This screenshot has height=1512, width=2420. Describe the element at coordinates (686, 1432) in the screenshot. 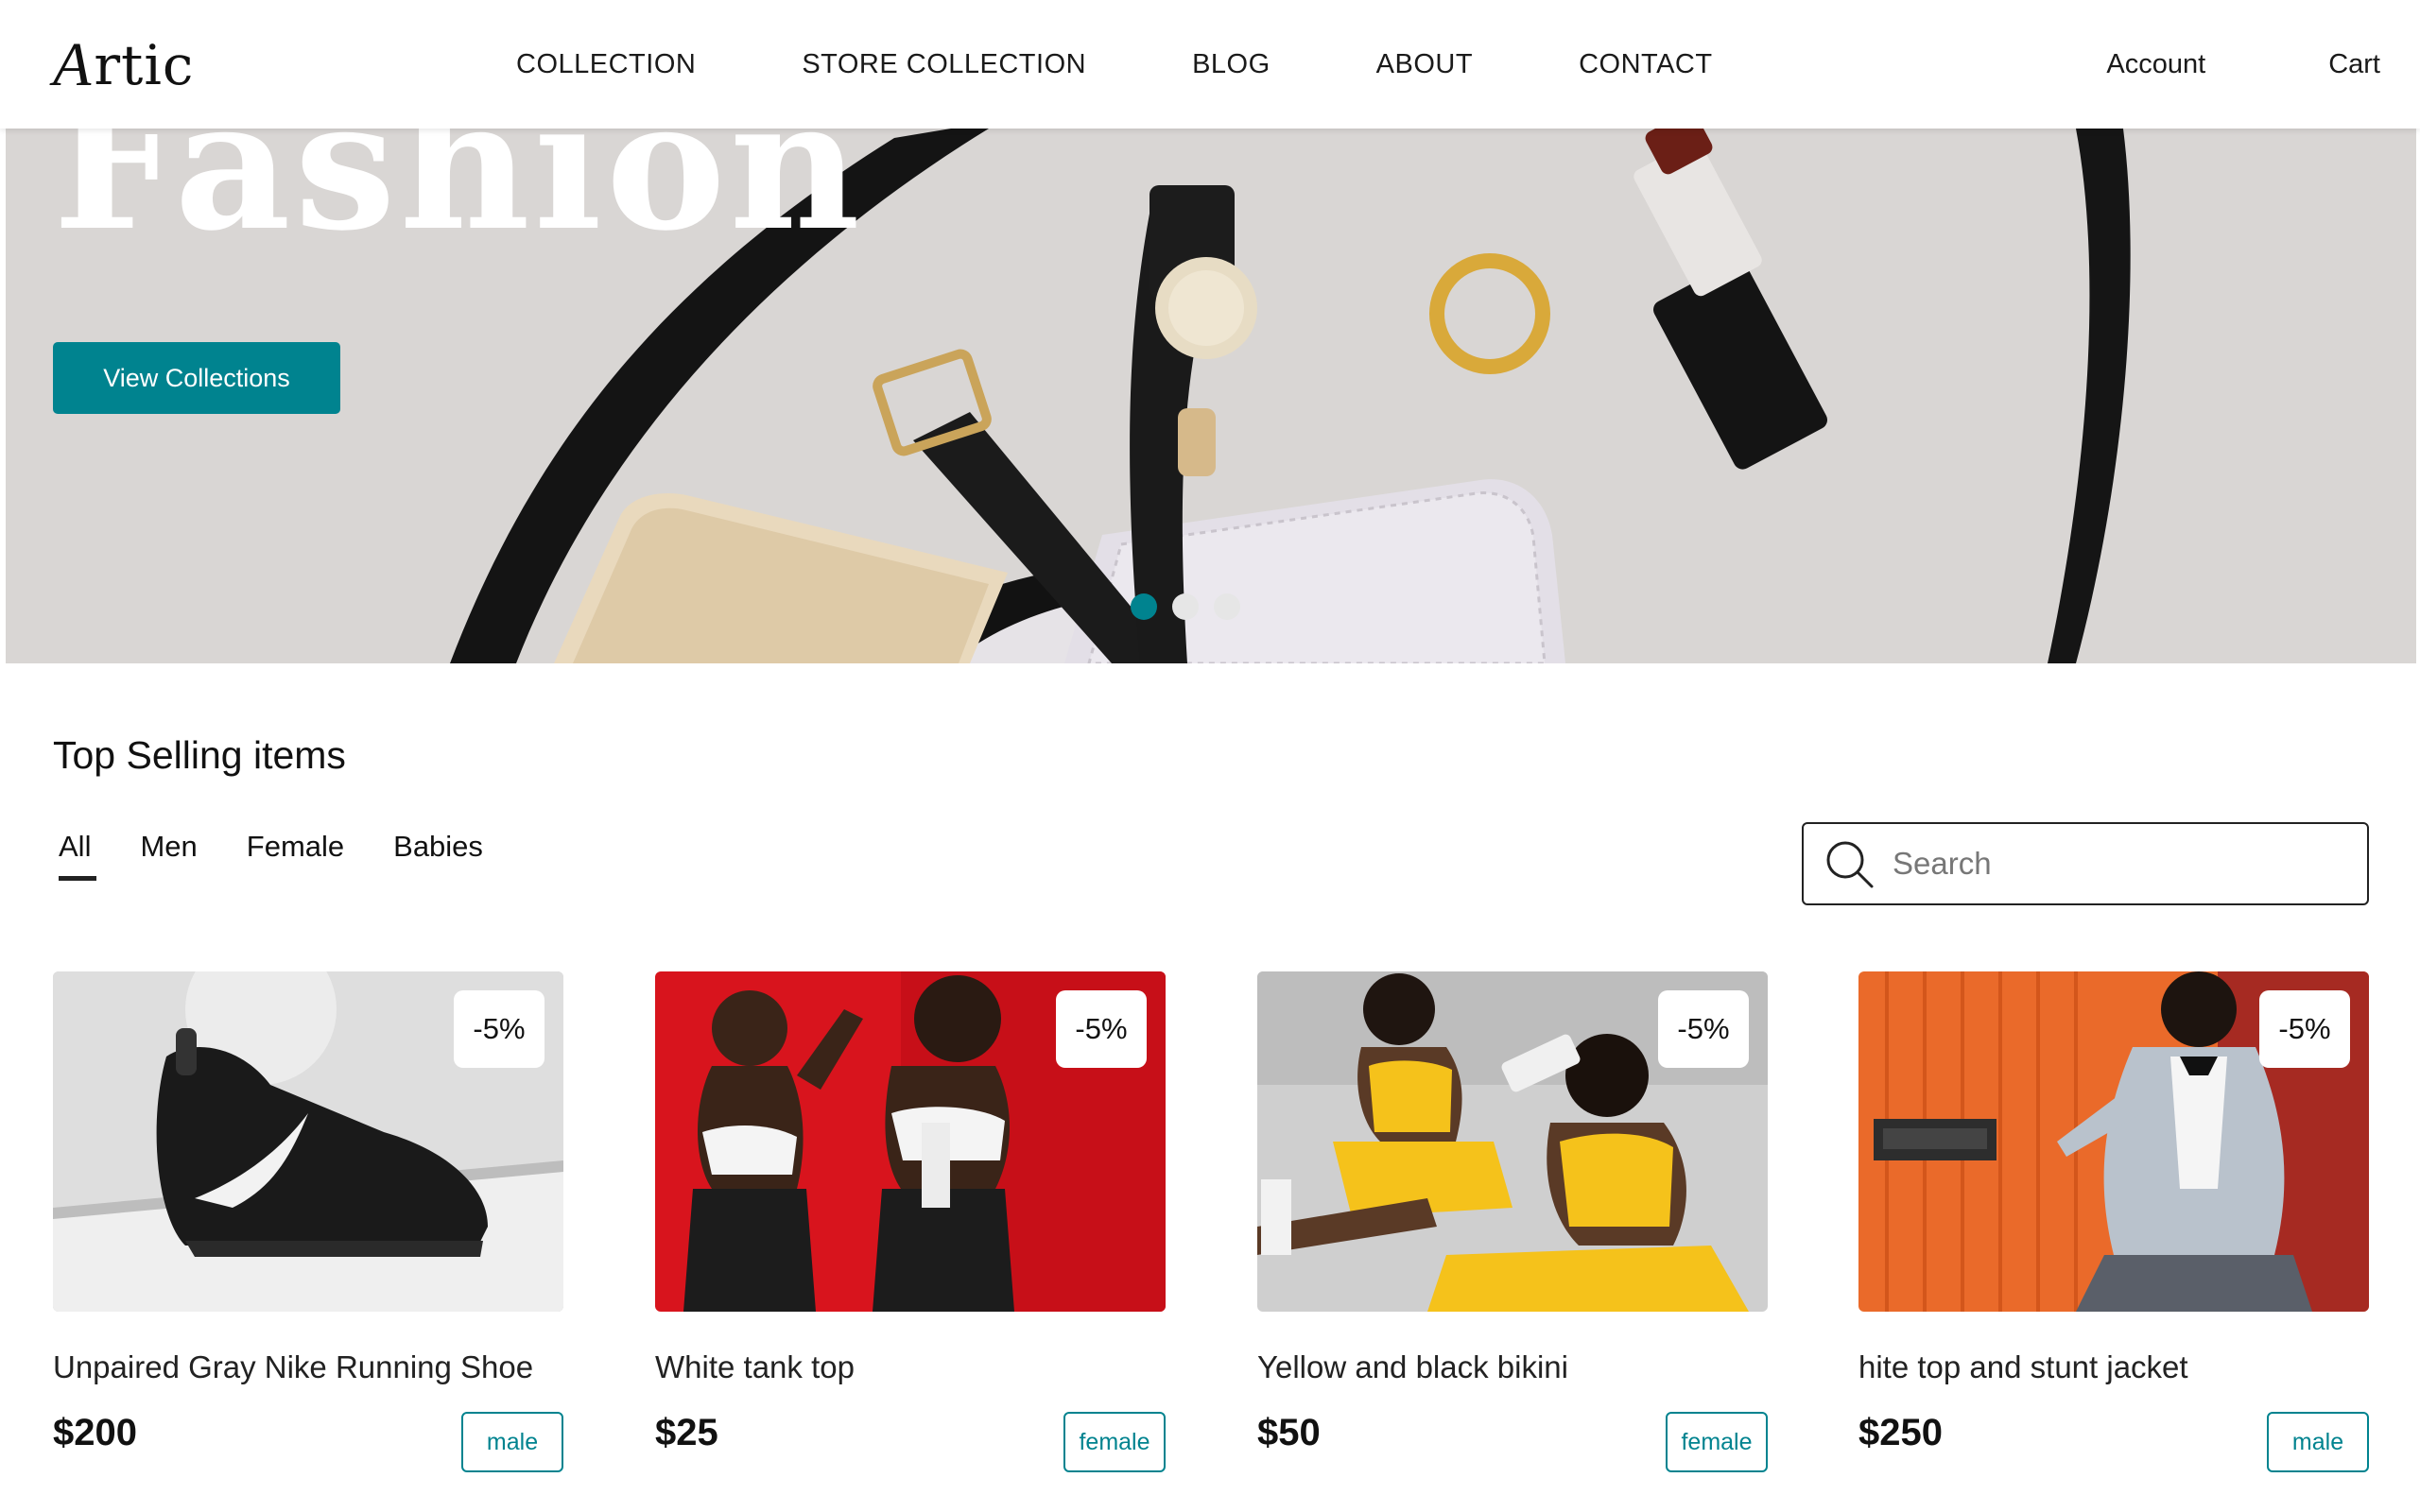

I see `product-price: $25` at that location.